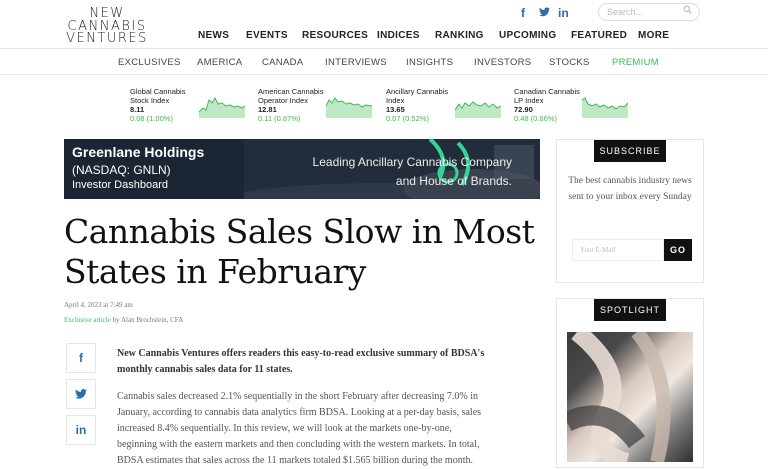  Describe the element at coordinates (283, 100) in the screenshot. I see `index-name: Operator Index` at that location.